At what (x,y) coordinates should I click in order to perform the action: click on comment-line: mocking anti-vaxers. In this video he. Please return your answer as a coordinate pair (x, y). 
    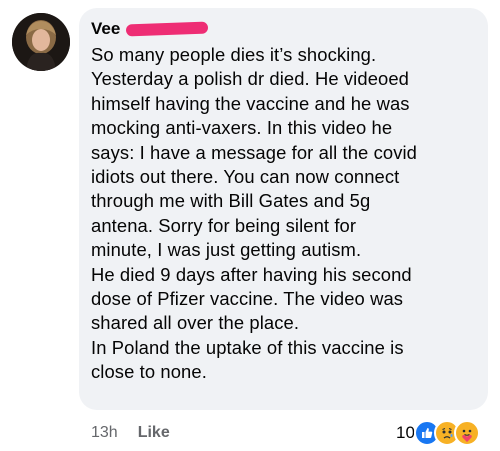
    Looking at the image, I should click on (242, 128).